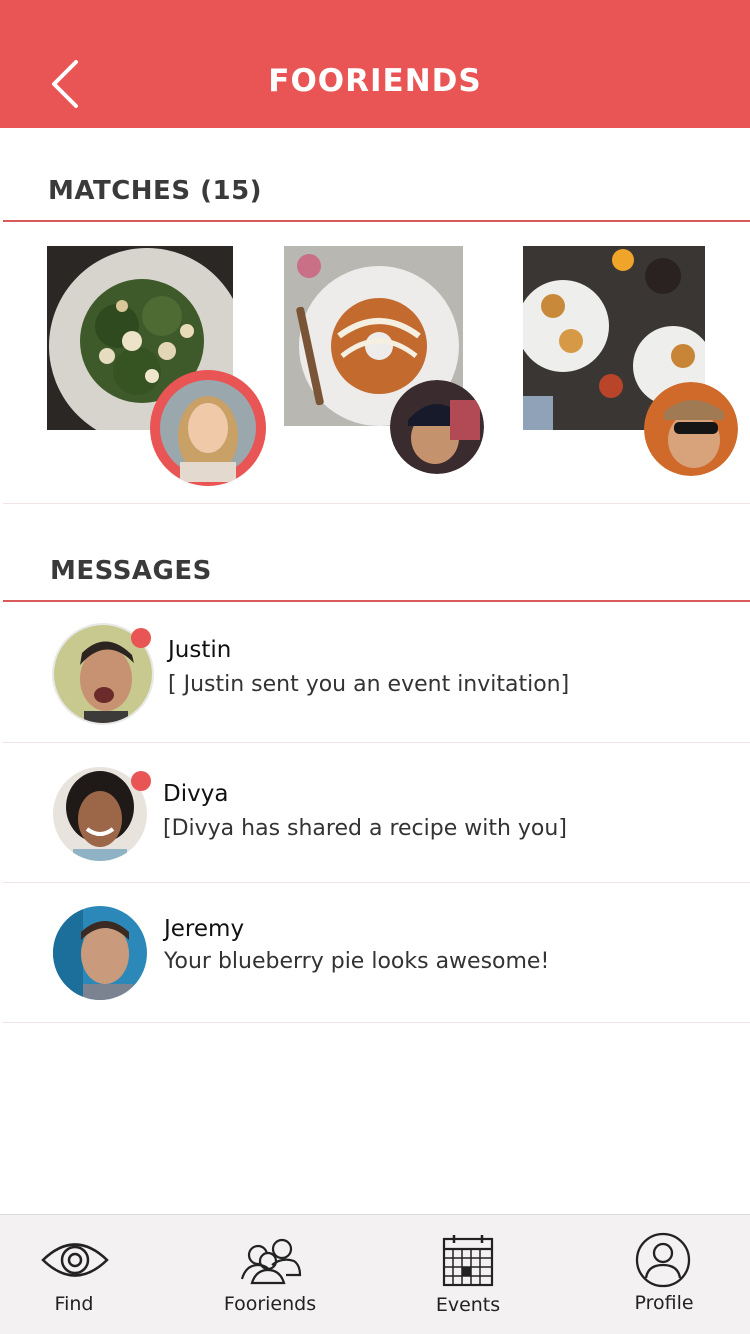 The image size is (750, 1334). I want to click on tab-profile: Profile, so click(664, 1274).